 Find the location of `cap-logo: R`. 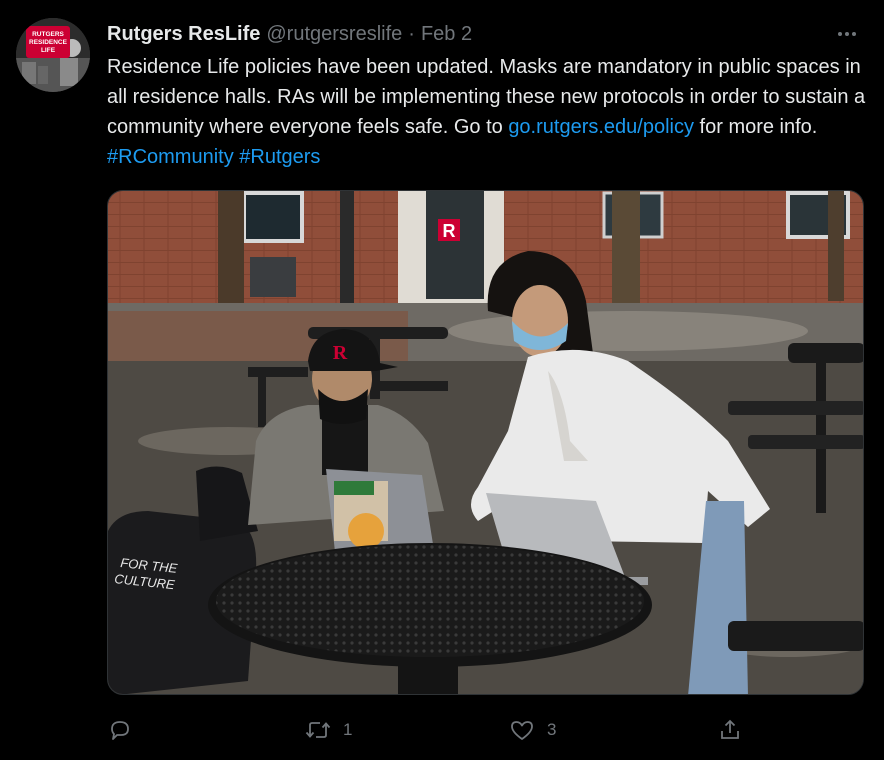

cap-logo: R is located at coordinates (340, 353).